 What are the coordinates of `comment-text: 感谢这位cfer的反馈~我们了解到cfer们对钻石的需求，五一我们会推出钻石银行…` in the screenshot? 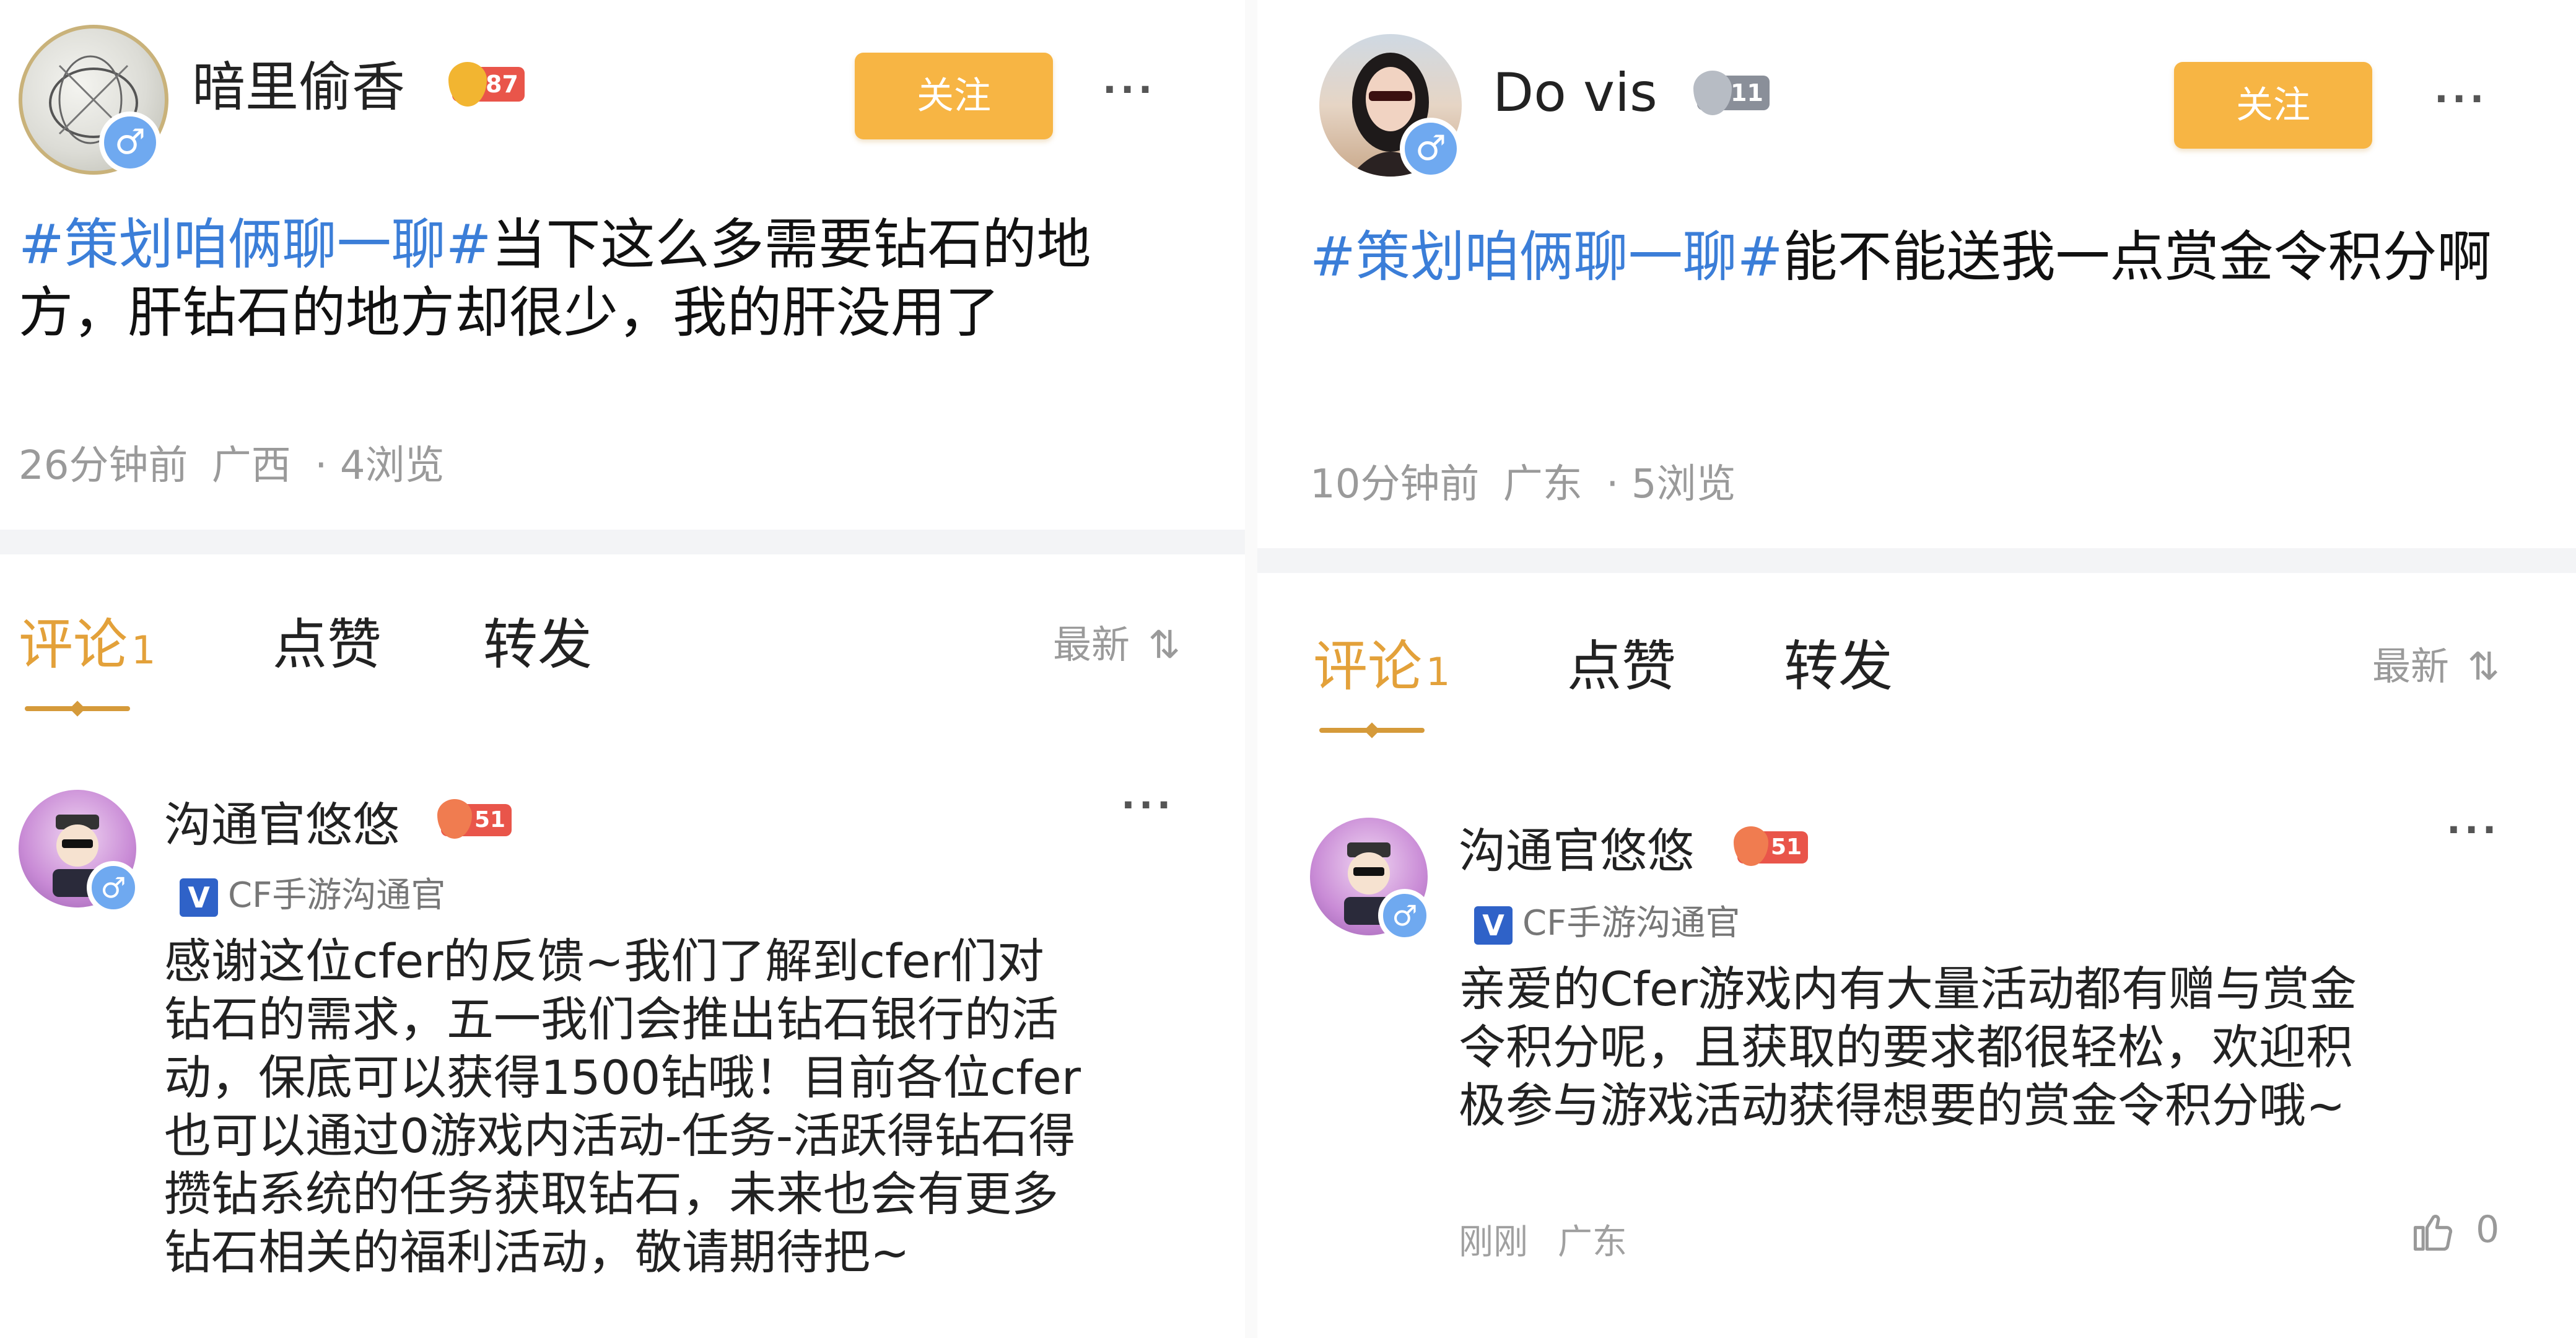 It's located at (622, 1107).